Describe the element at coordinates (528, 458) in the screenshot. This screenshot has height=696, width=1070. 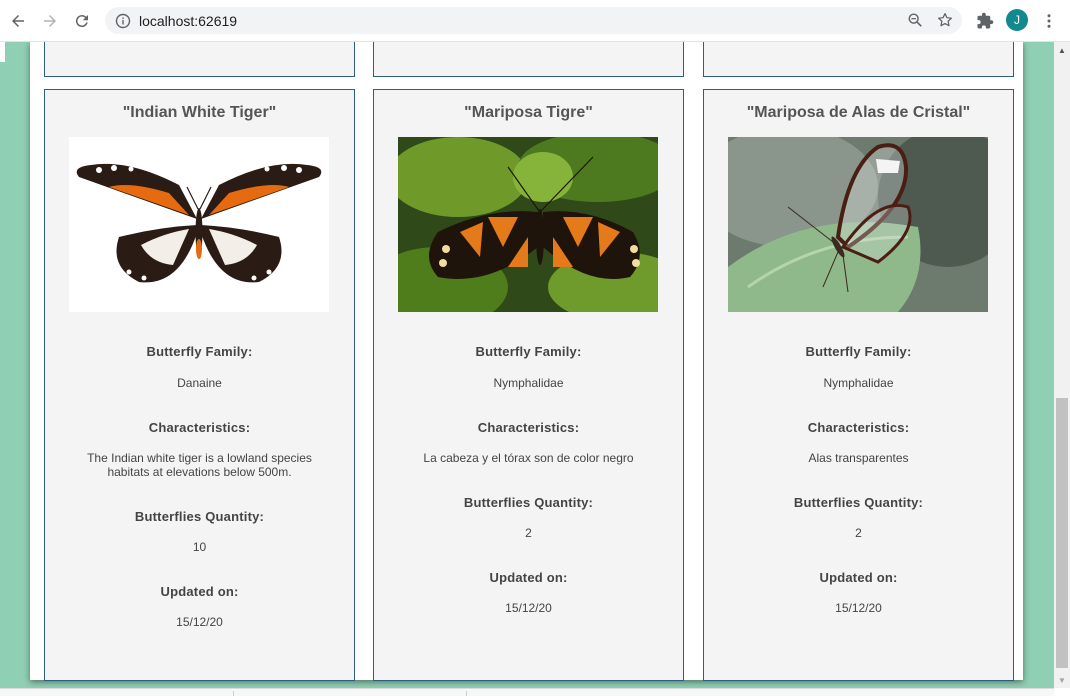
I see `characteristics-value: La cabeza y el tórax son de color negro` at that location.